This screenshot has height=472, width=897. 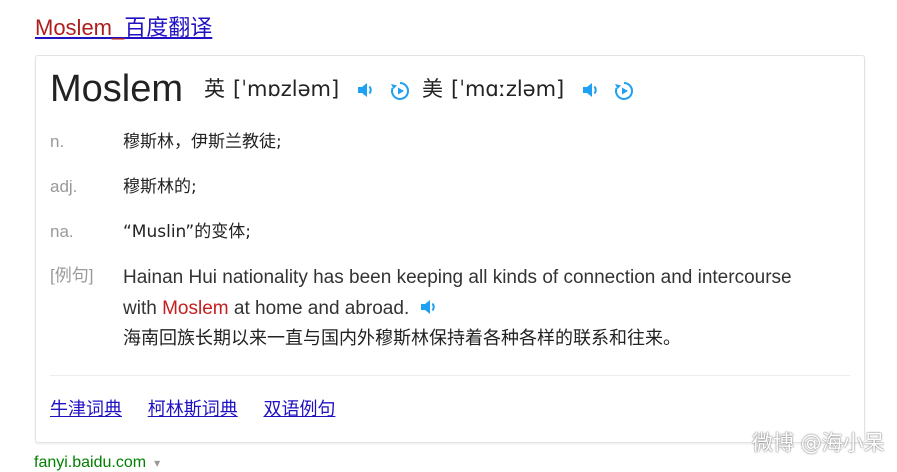 What do you see at coordinates (400, 91) in the screenshot?
I see `uk-replay-icon` at bounding box center [400, 91].